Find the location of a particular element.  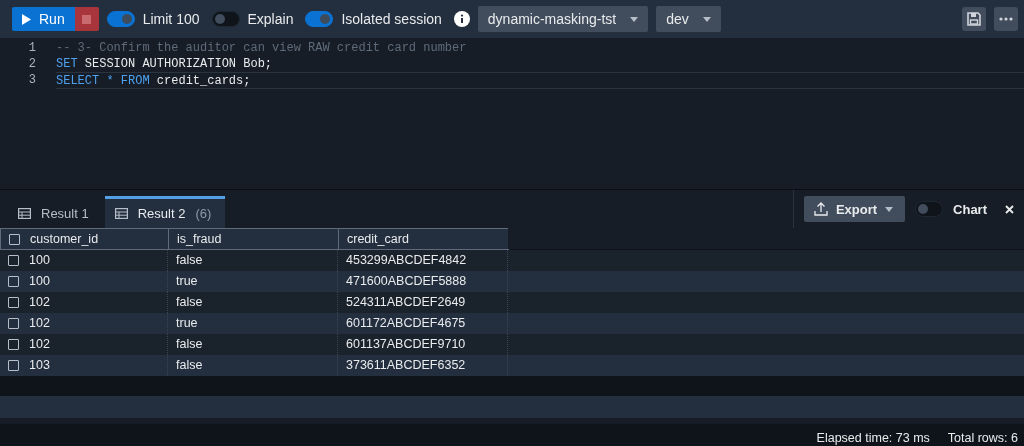

elapsed-time: Elapsed time: 73 ms is located at coordinates (873, 438).